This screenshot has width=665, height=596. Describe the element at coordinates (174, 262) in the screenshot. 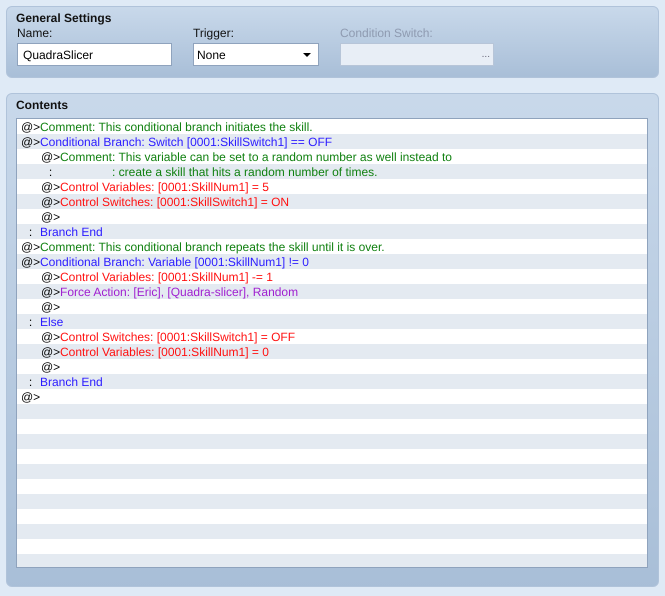

I see `command-text: Conditional Branch: Variable [0001:SkillNum1] != 0` at that location.